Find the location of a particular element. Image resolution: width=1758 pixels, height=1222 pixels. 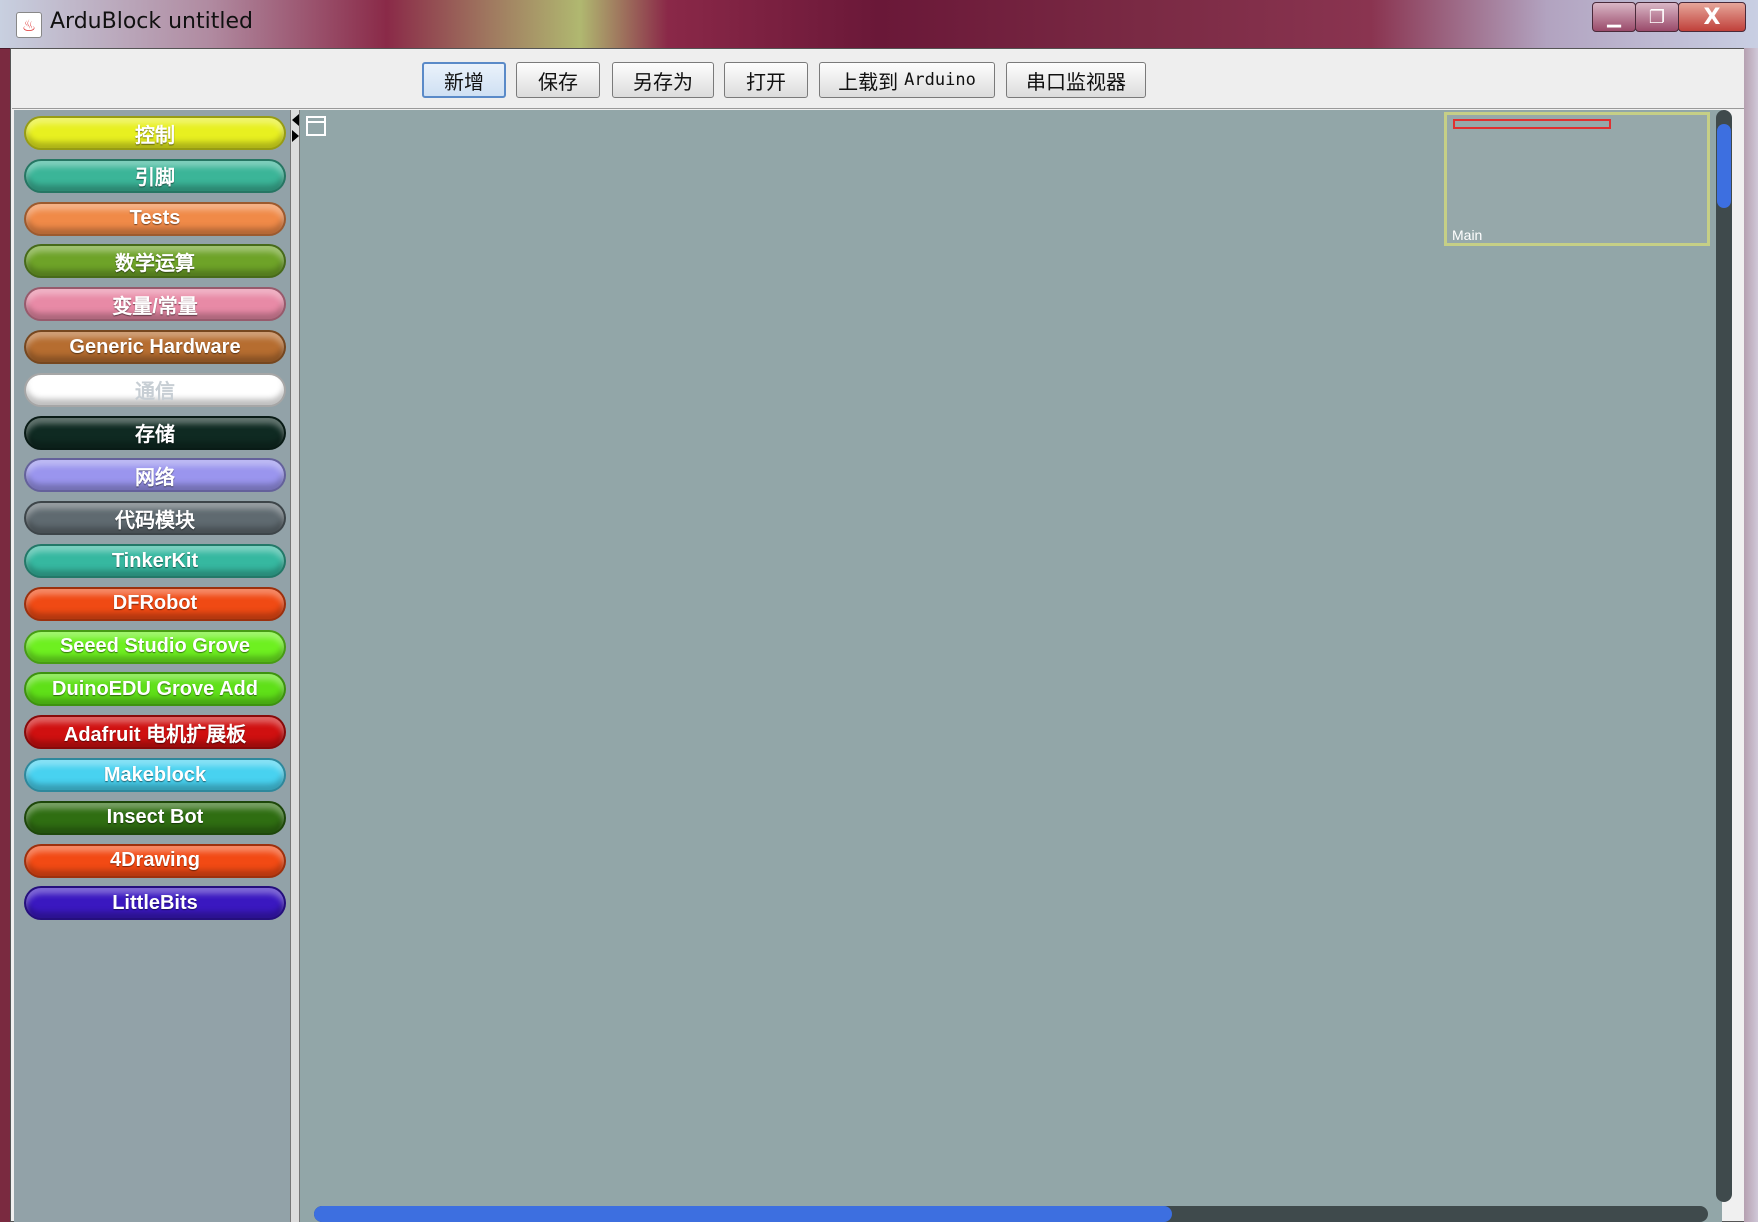

java-app-icon: ♨ is located at coordinates (29, 25).